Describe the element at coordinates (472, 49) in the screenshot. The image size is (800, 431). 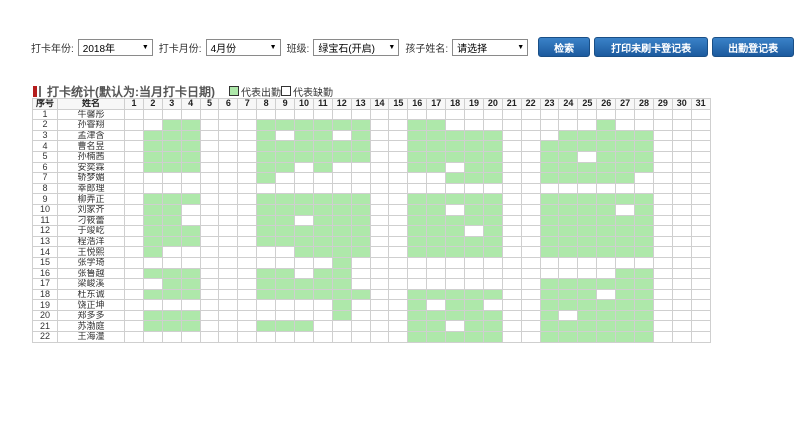
I see `child-select-value: 请选择` at that location.